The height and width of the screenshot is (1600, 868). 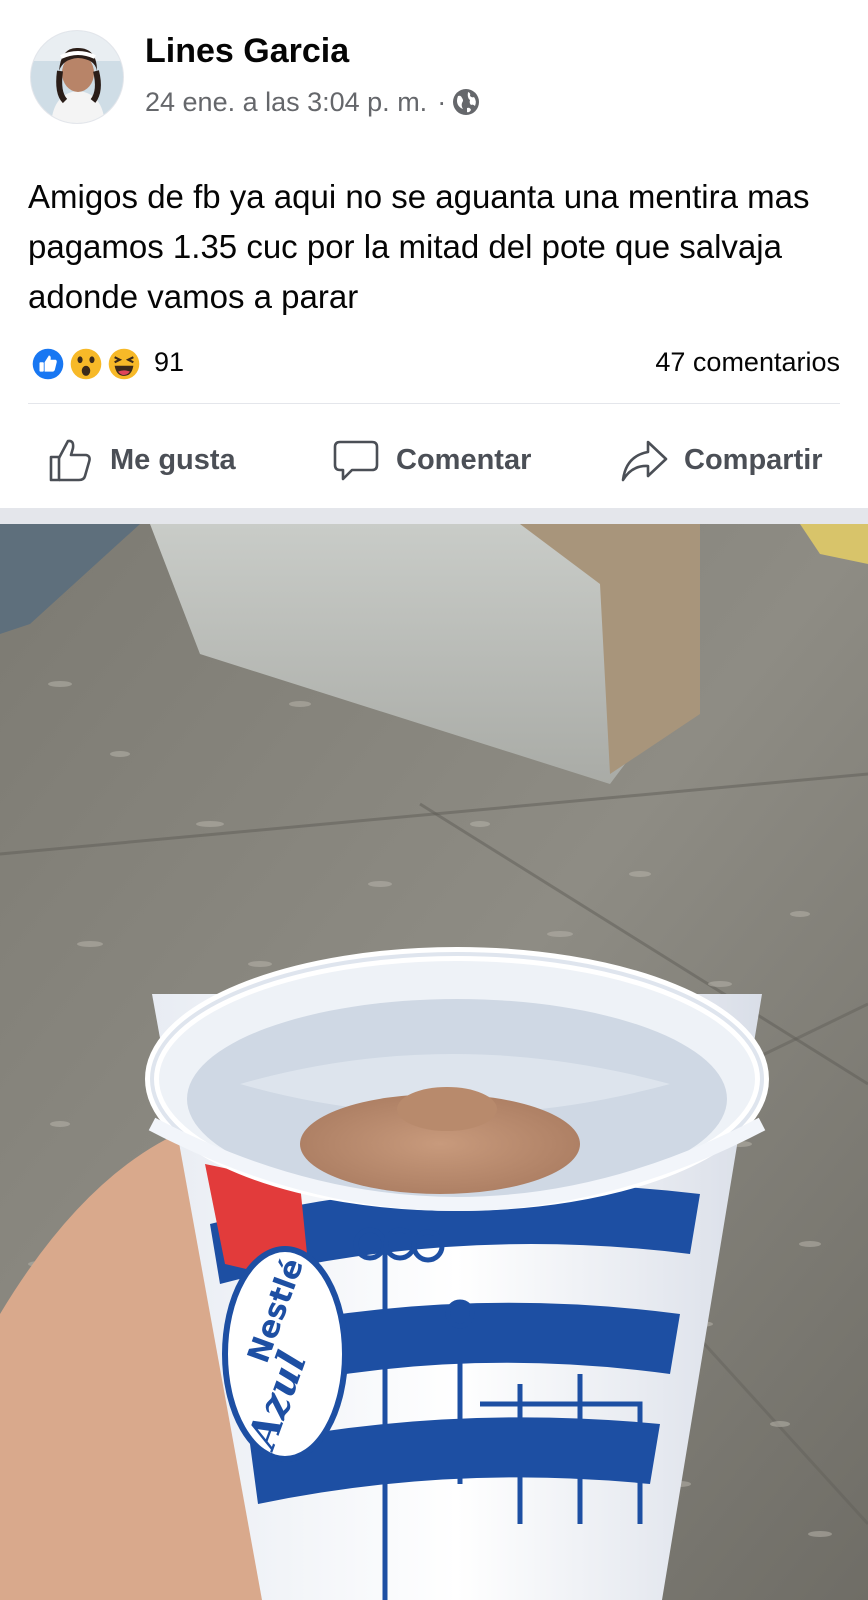 I want to click on author-avatar, so click(x=77, y=77).